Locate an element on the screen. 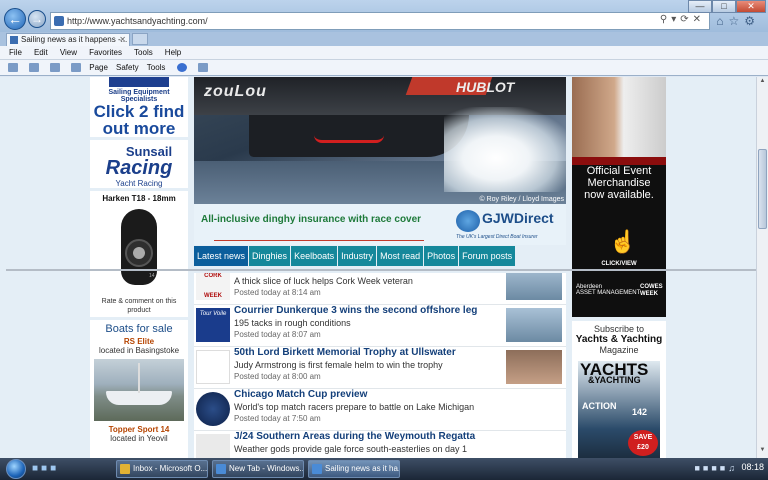 The image size is (768, 480). home-cmd-icon is located at coordinates (13, 67).